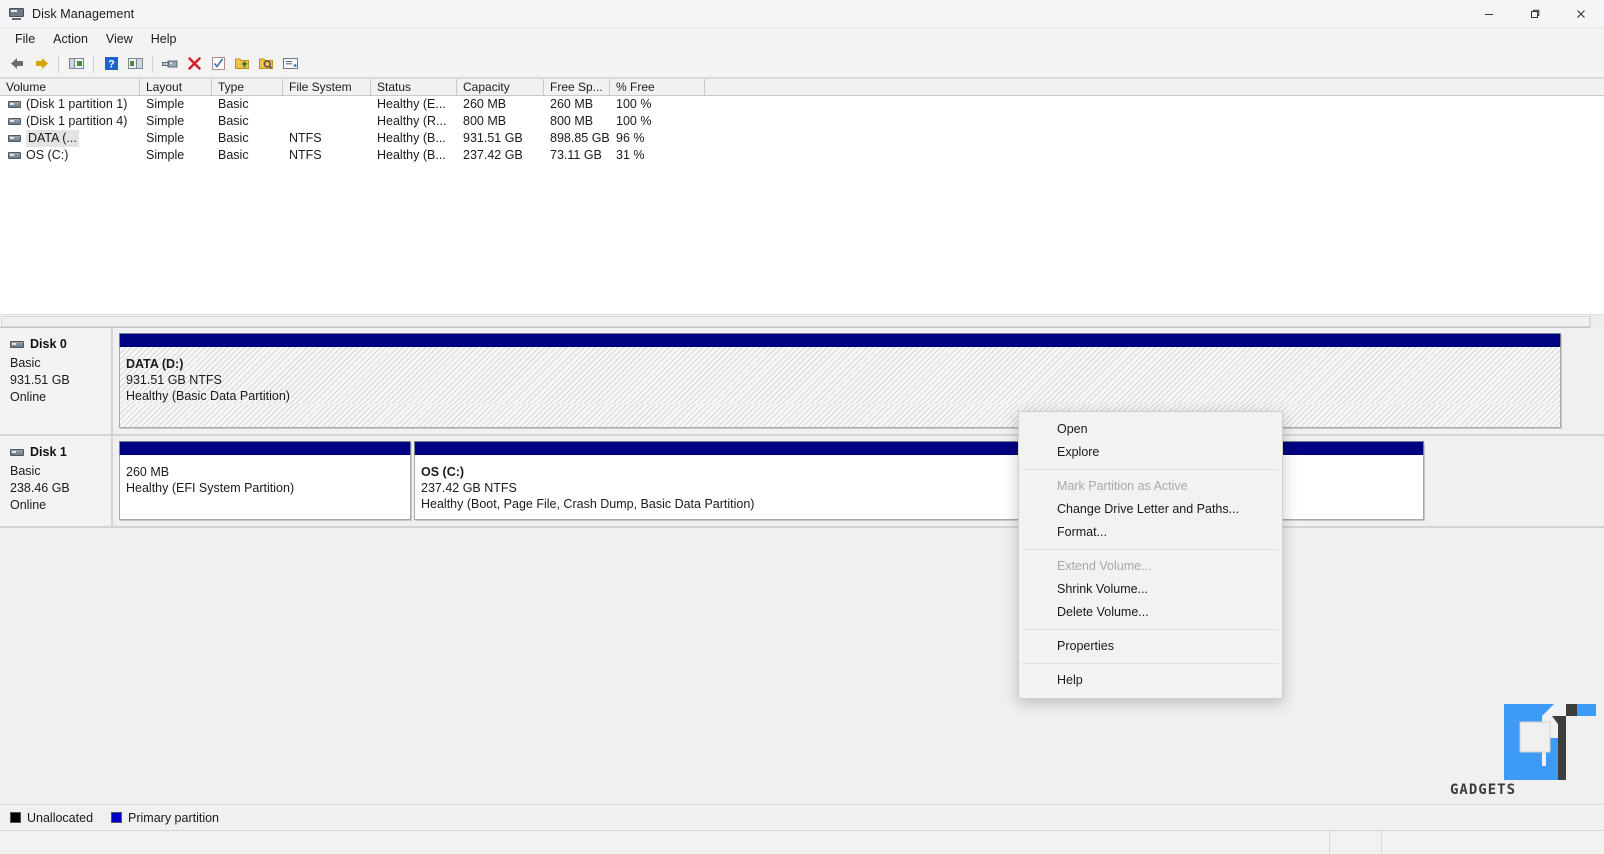 The image size is (1604, 854). Describe the element at coordinates (170, 64) in the screenshot. I see `properties-icon` at that location.